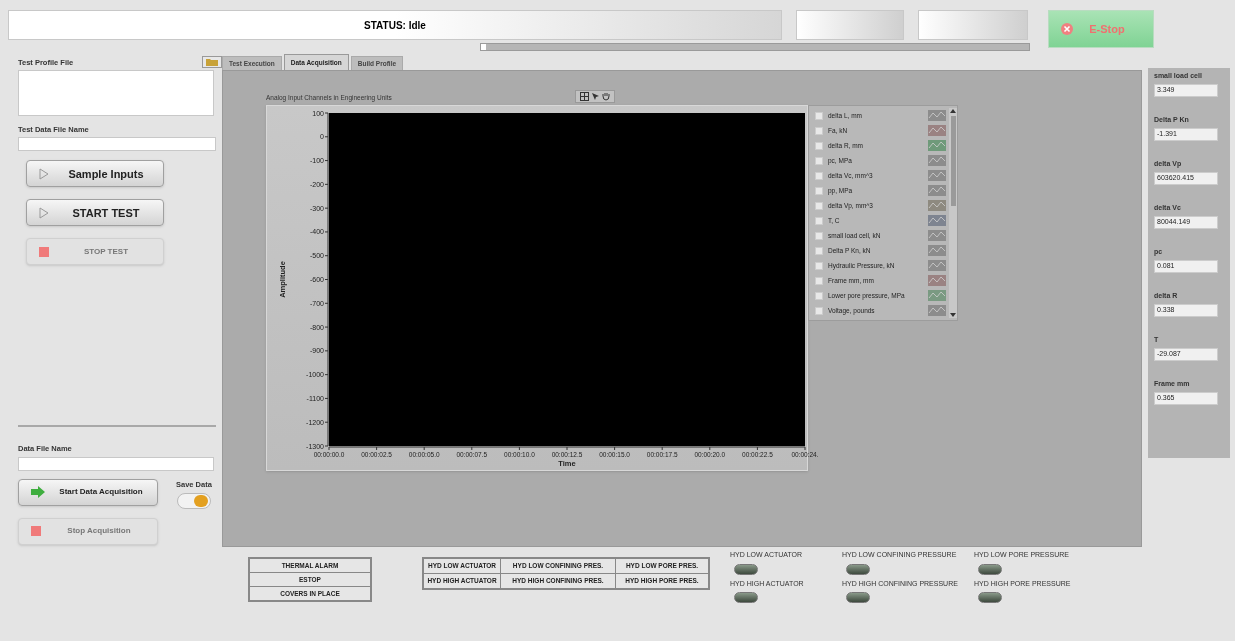 The image size is (1235, 641). Describe the element at coordinates (953, 213) in the screenshot. I see `scrollbar` at that location.